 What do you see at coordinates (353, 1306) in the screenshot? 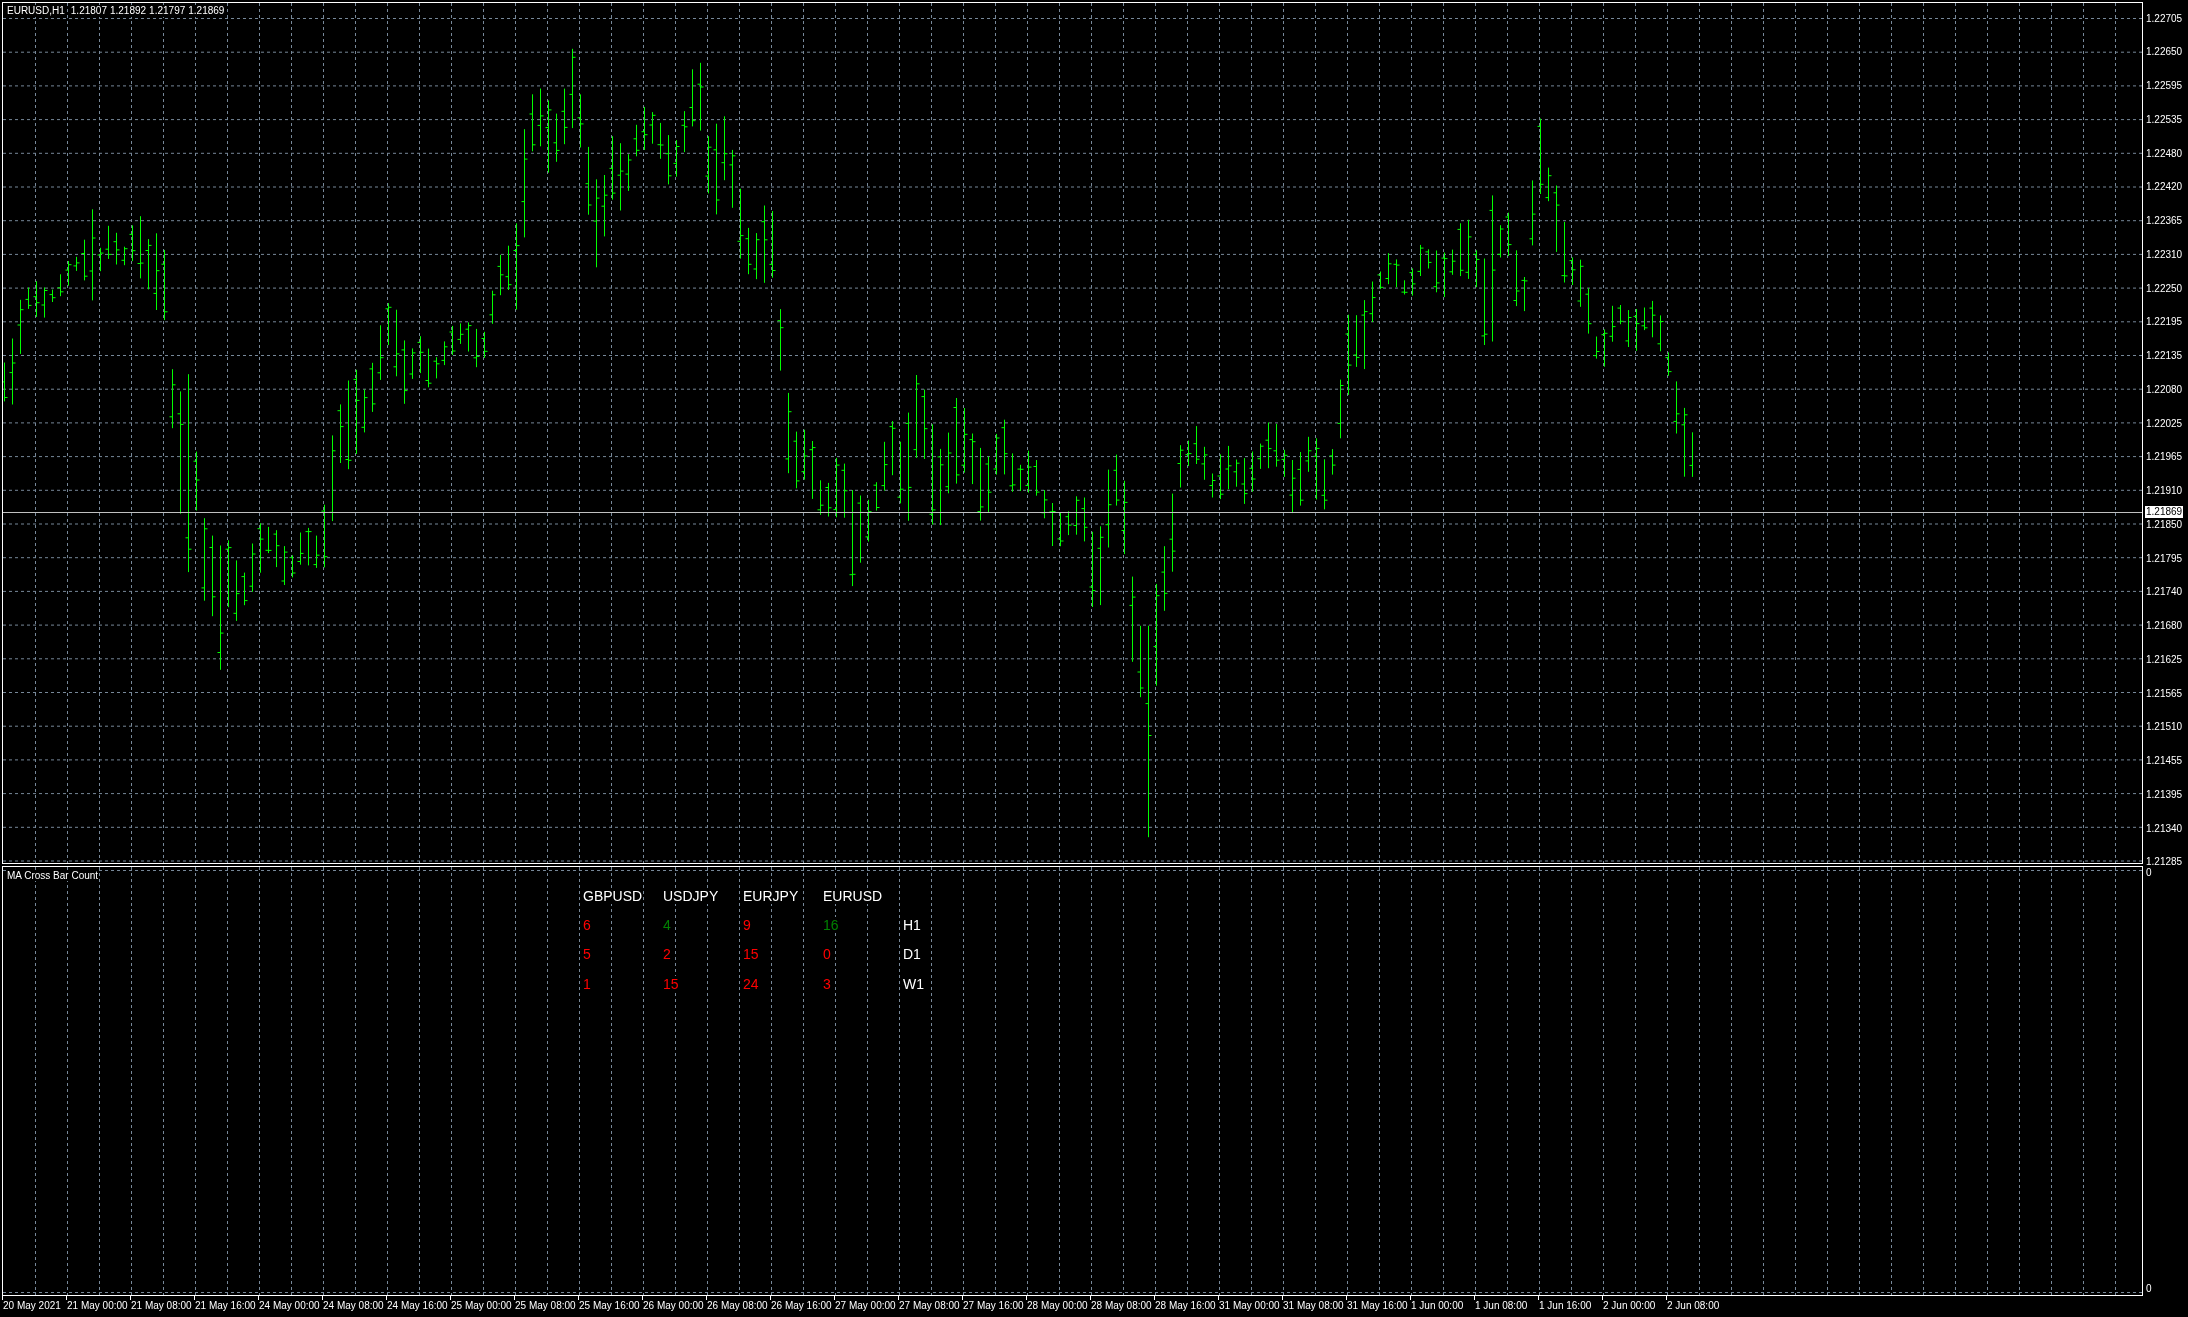
I see `time-label: 24 May 08:00` at bounding box center [353, 1306].